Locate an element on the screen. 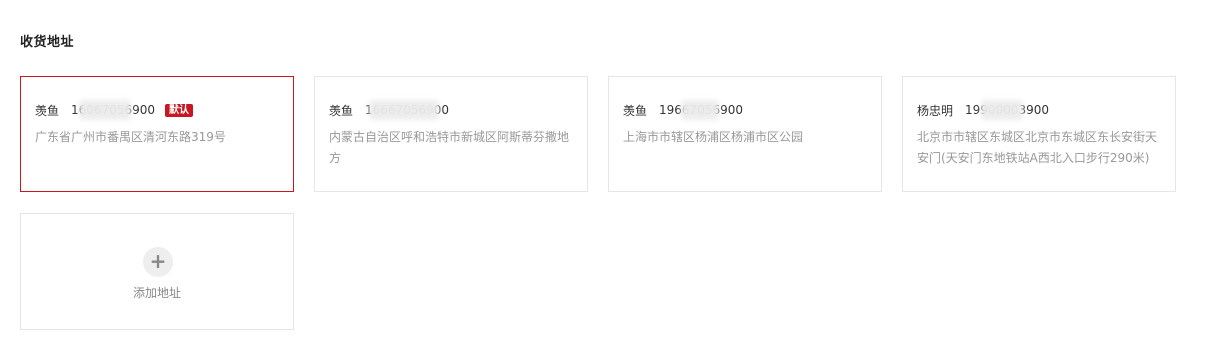 The image size is (1223, 350). recipient-phone: 16067056900 is located at coordinates (113, 110).